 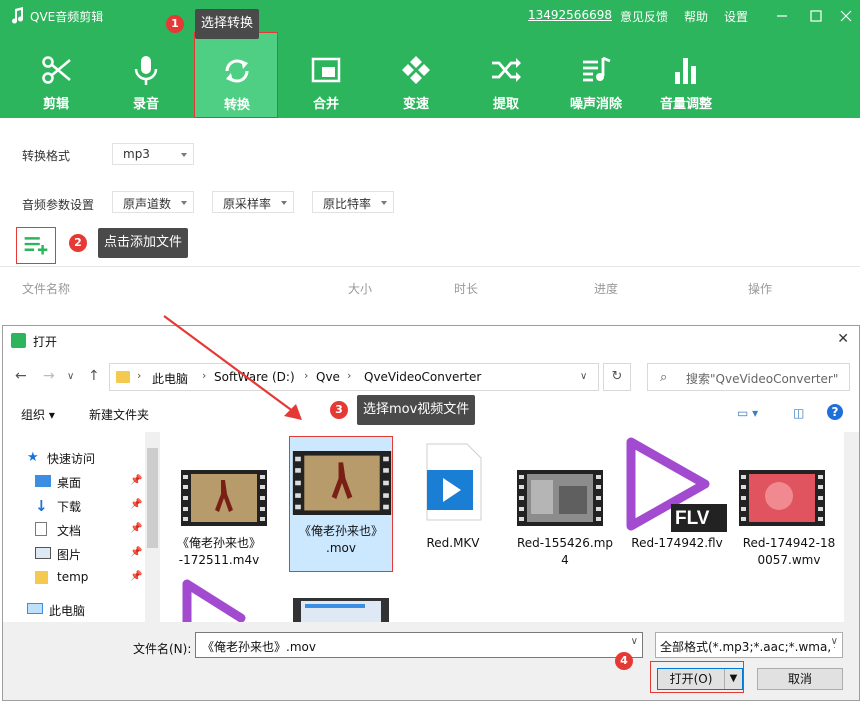 I want to click on breadcrumb-folder: QveVideoConverter, so click(x=422, y=377).